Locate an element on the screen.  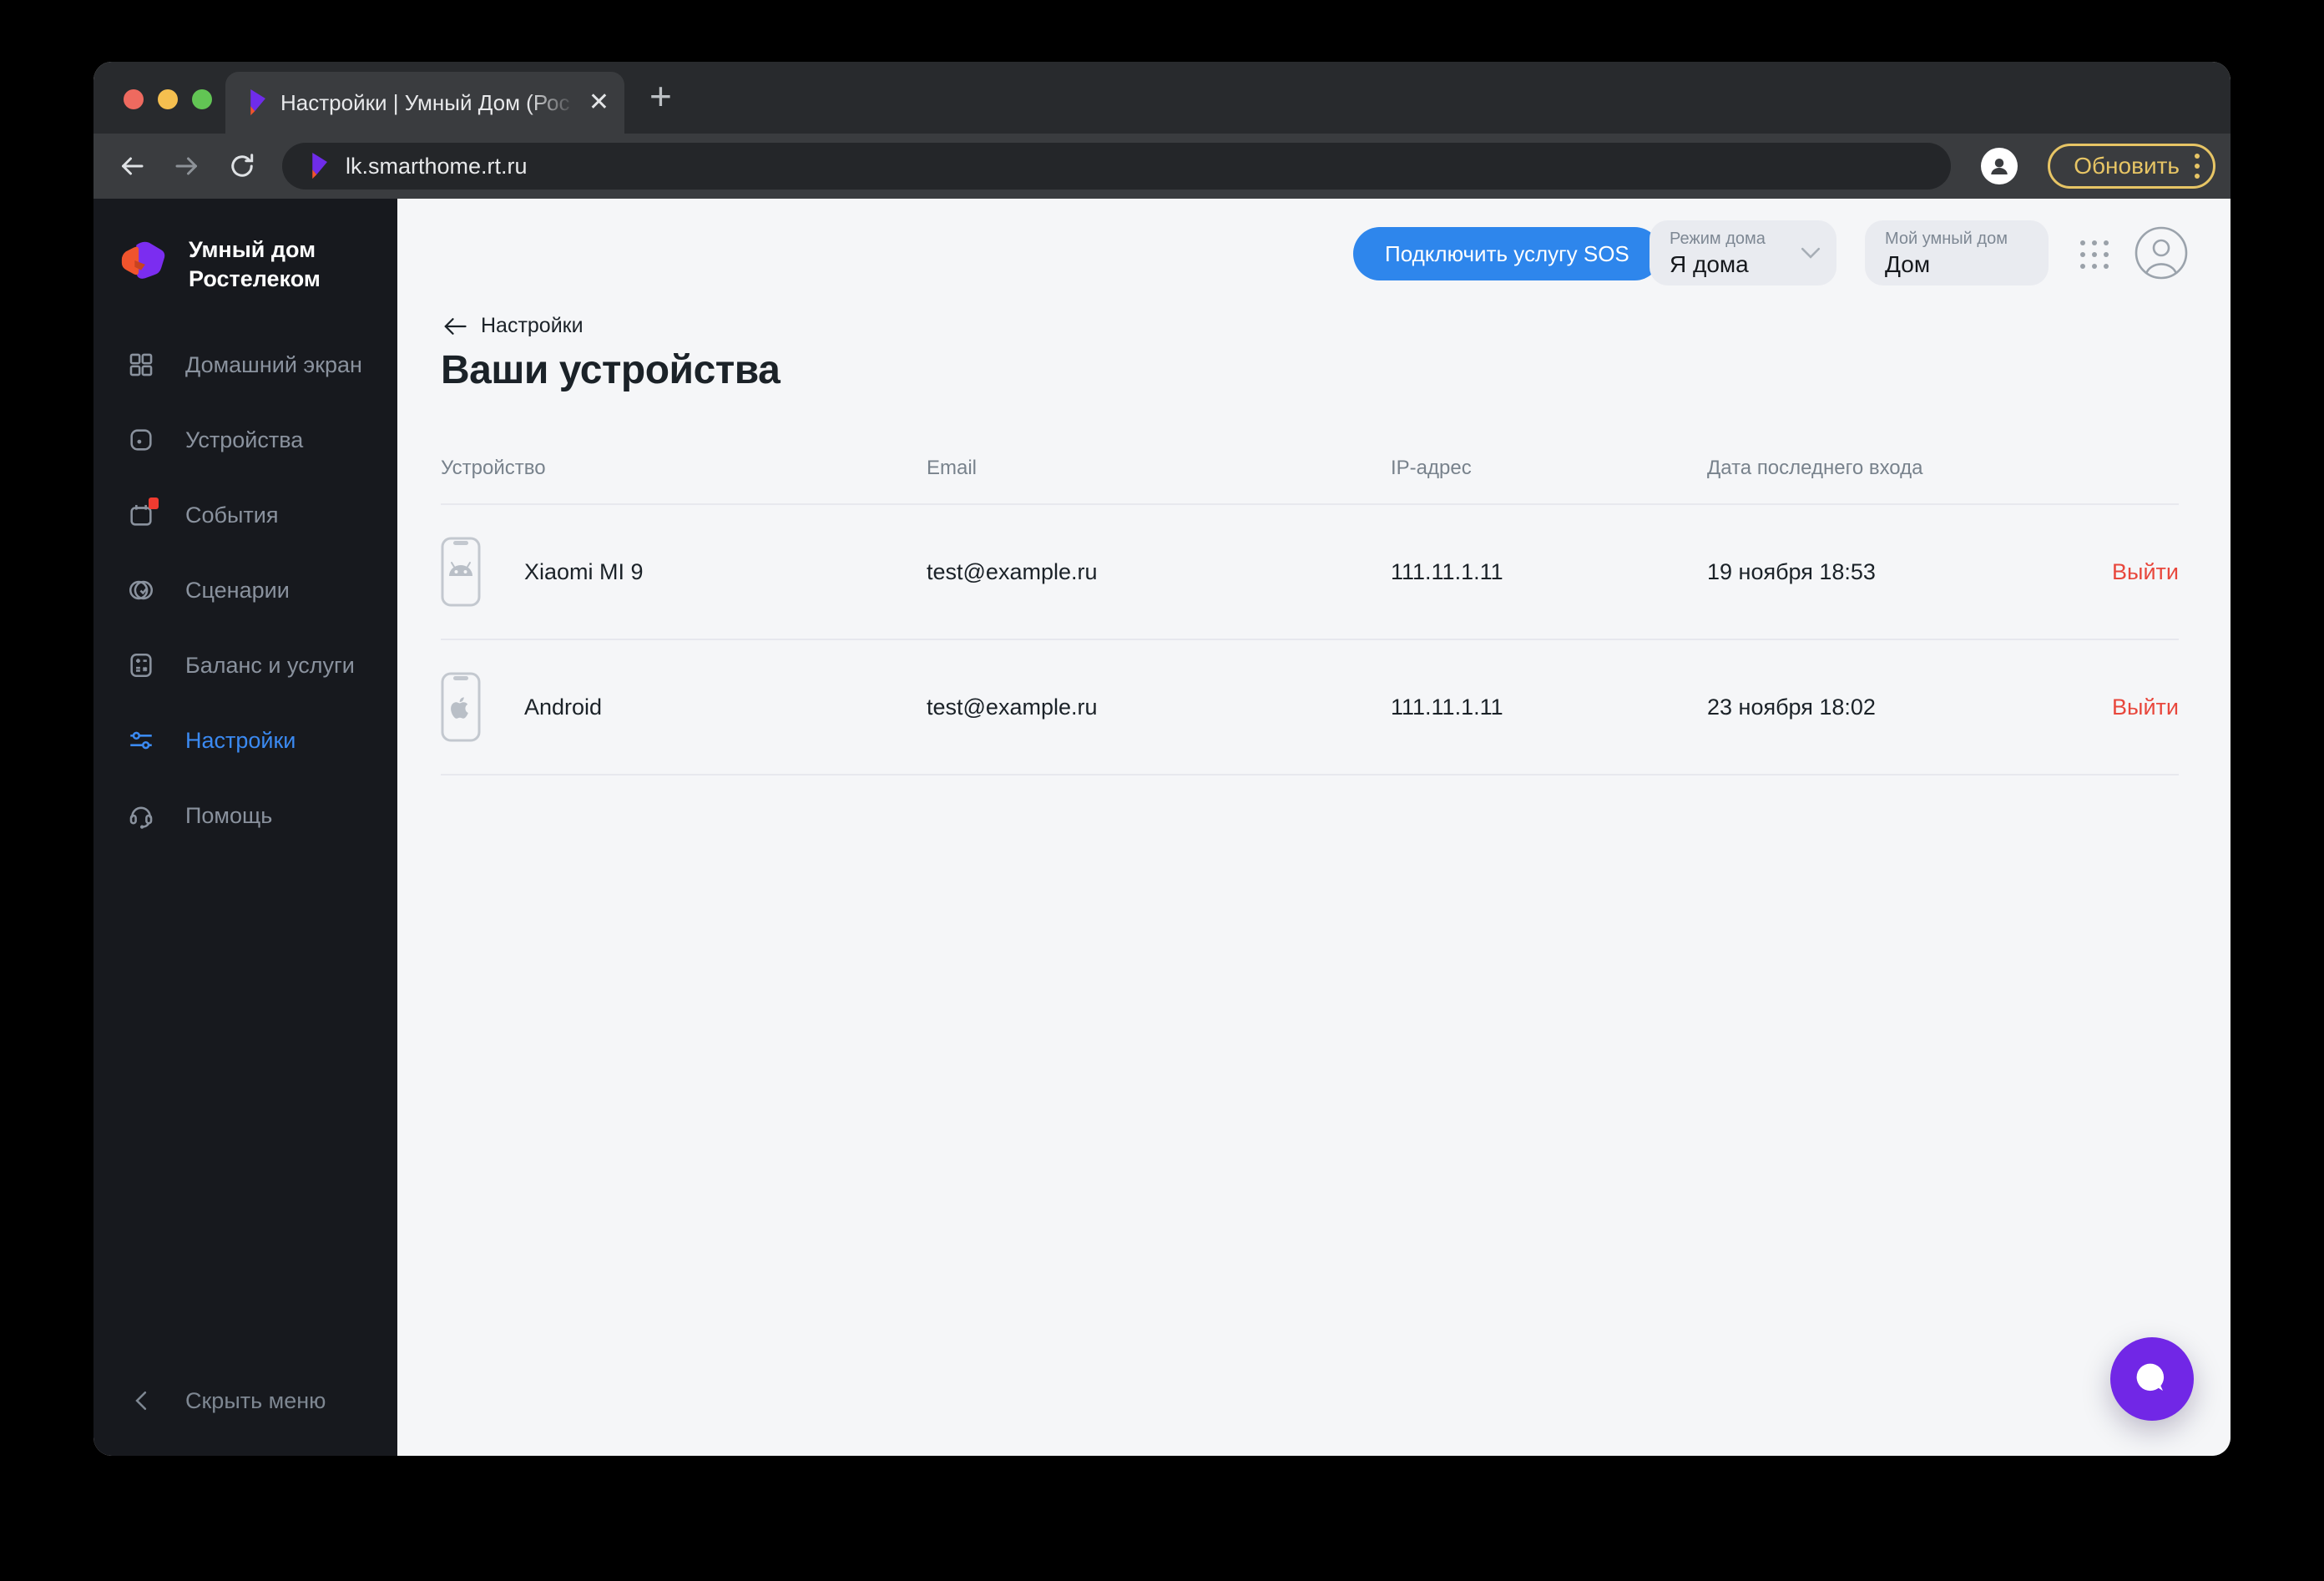
home-mode-dropdown: Режим дома Я дома is located at coordinates (1743, 252).